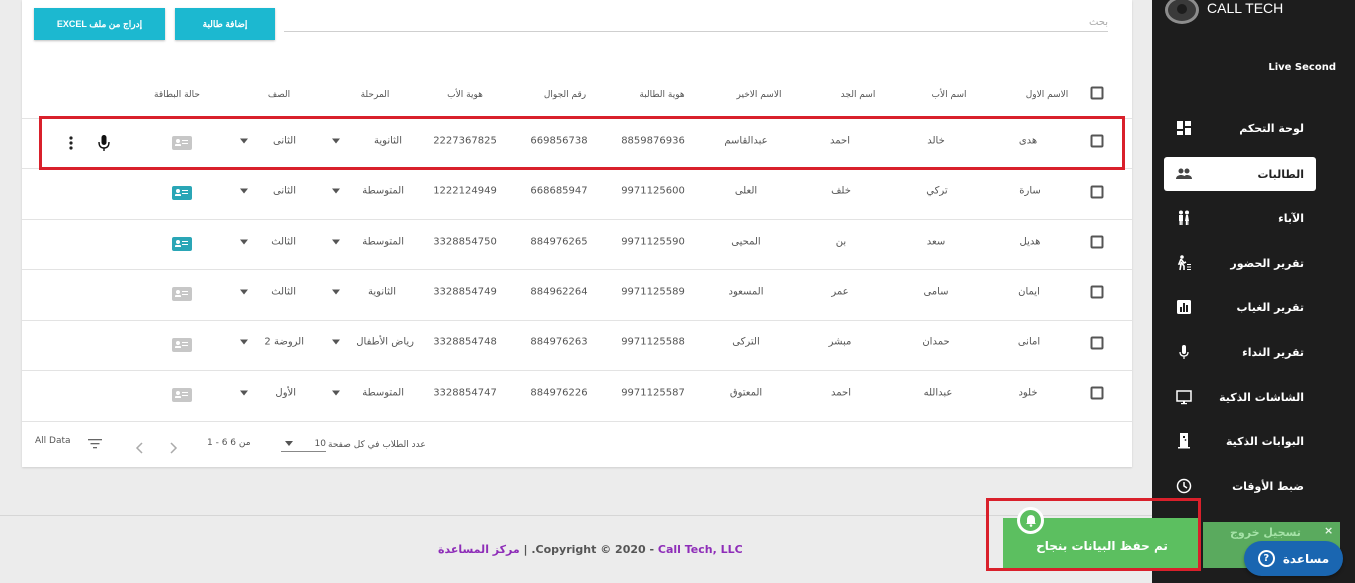  What do you see at coordinates (565, 95) in the screenshot?
I see `header-mobile: رقم الجوال` at bounding box center [565, 95].